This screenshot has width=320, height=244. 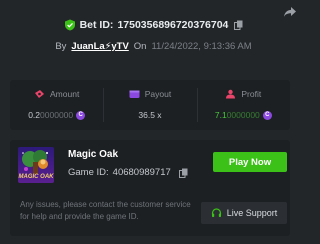 What do you see at coordinates (93, 154) in the screenshot?
I see `game-name: Magic Oak` at bounding box center [93, 154].